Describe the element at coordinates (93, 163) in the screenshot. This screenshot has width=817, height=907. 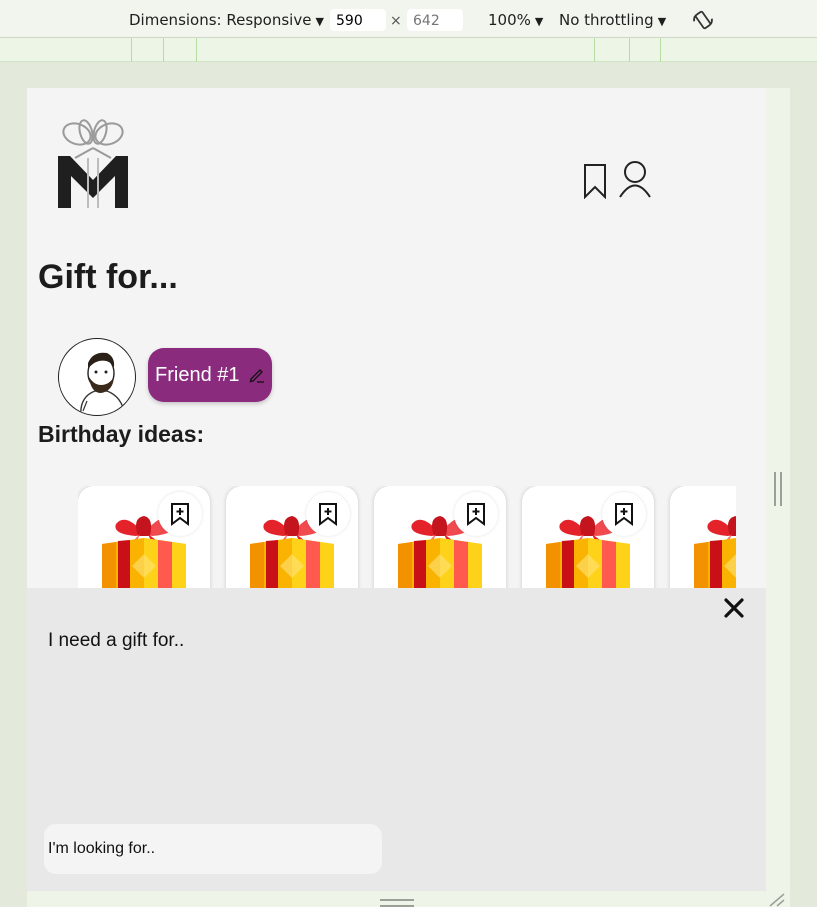
I see `gift-logo-icon` at that location.